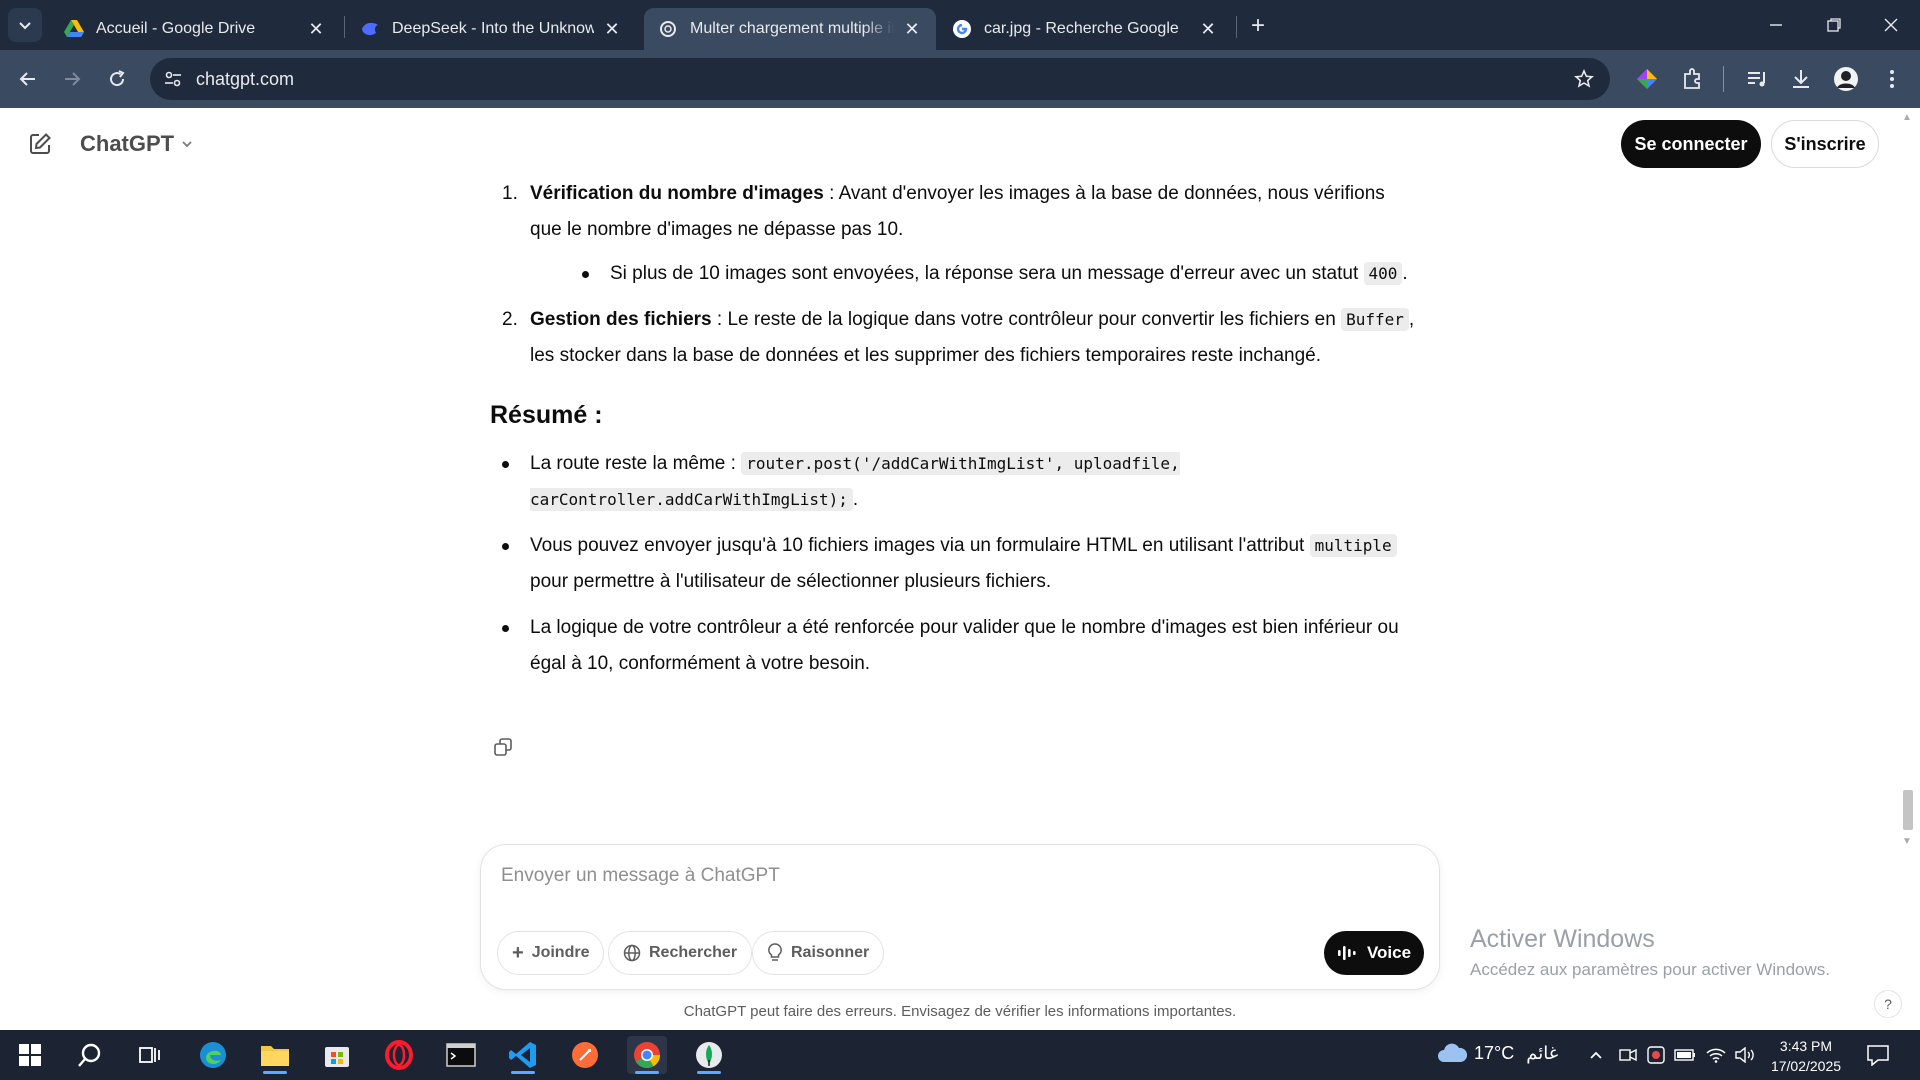 The image size is (1920, 1080). What do you see at coordinates (1692, 79) in the screenshot?
I see `extensions-icon` at bounding box center [1692, 79].